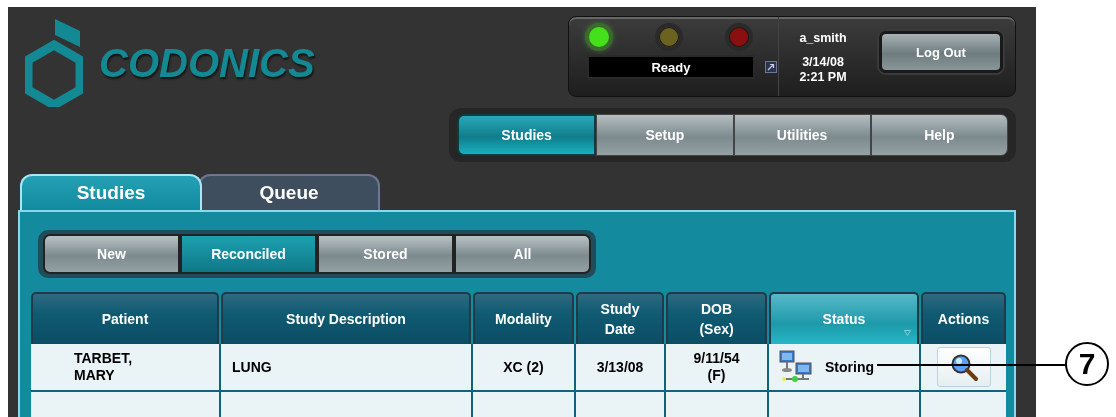  What do you see at coordinates (823, 62) in the screenshot?
I see `date-text: 3/14/08` at bounding box center [823, 62].